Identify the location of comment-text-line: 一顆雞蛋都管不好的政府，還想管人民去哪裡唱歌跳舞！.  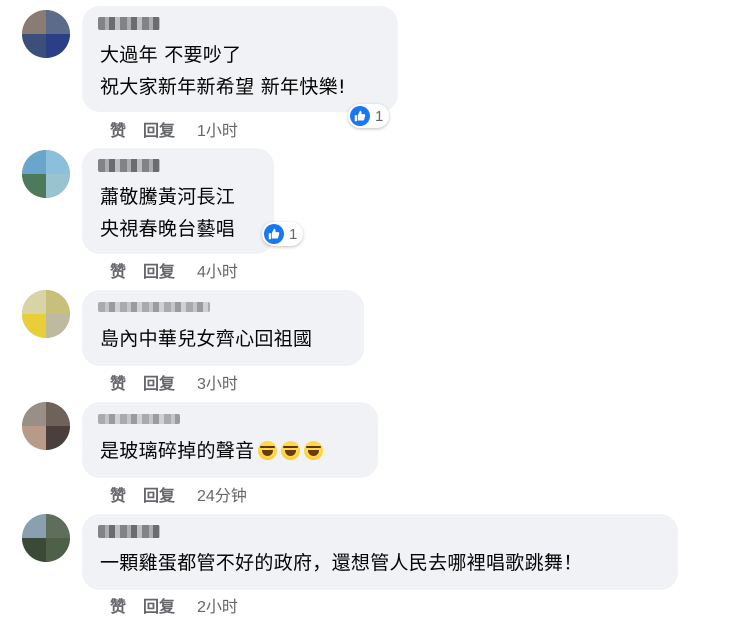
(341, 563).